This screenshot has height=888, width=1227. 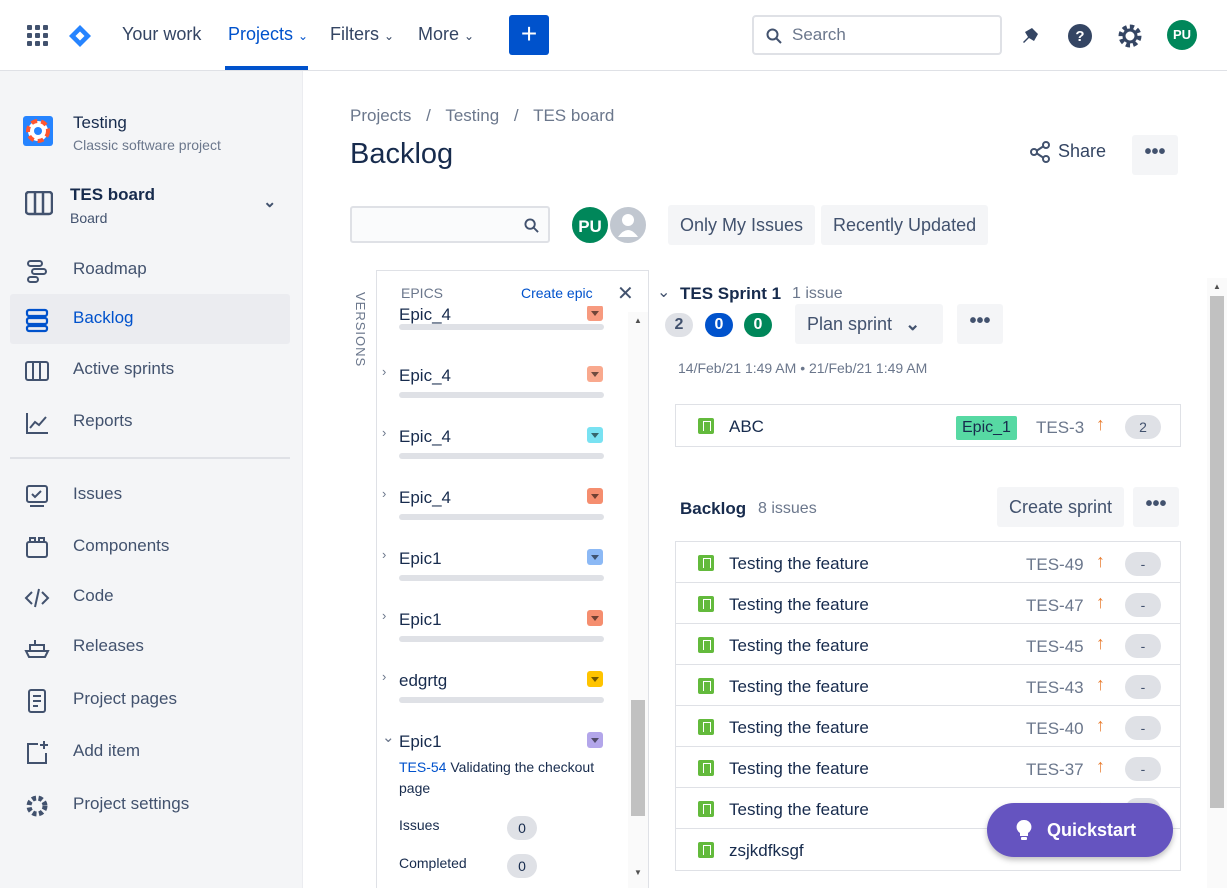 What do you see at coordinates (590, 225) in the screenshot?
I see `filter-avatar-user: PU` at bounding box center [590, 225].